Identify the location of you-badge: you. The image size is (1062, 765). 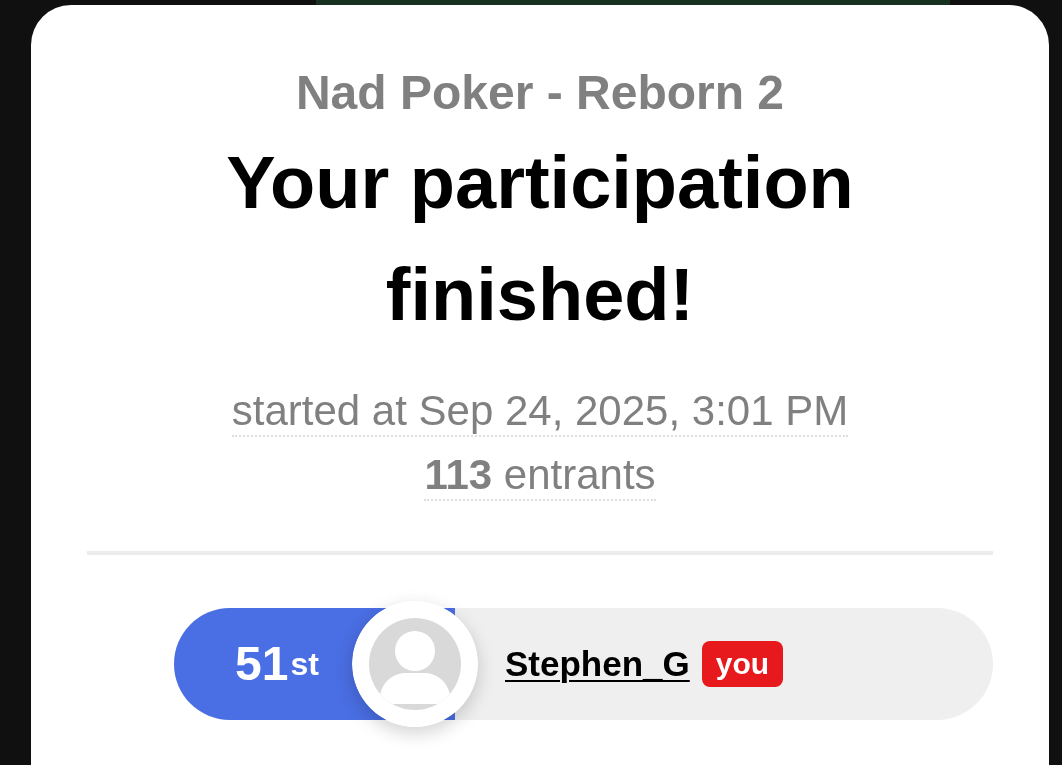
(742, 664).